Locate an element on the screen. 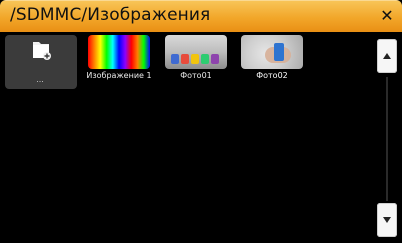 The width and height of the screenshot is (402, 243). rainbow-thumbnail-image is located at coordinates (119, 52).